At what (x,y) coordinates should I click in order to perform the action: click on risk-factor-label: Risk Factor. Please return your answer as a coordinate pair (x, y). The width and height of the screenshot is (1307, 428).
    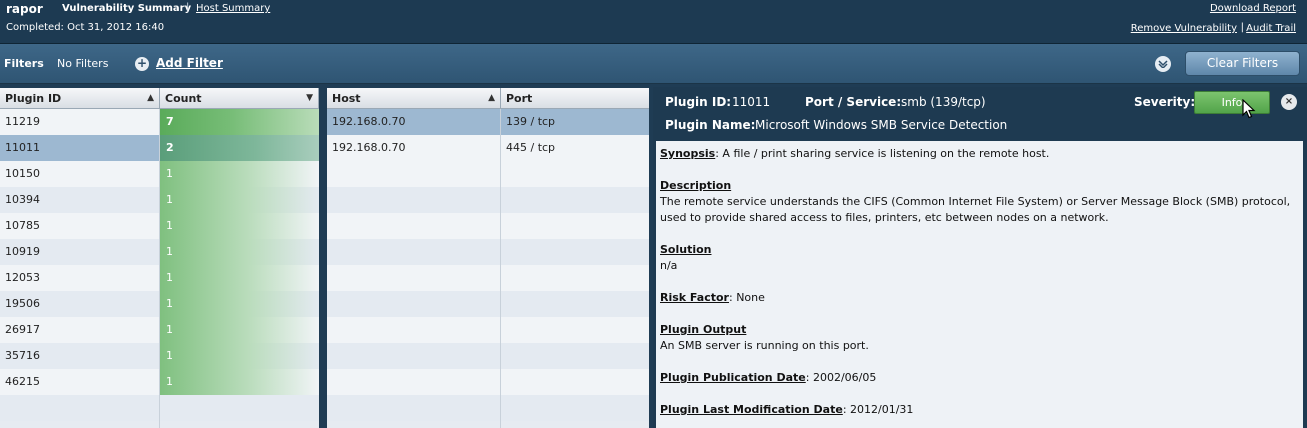
    Looking at the image, I should click on (694, 297).